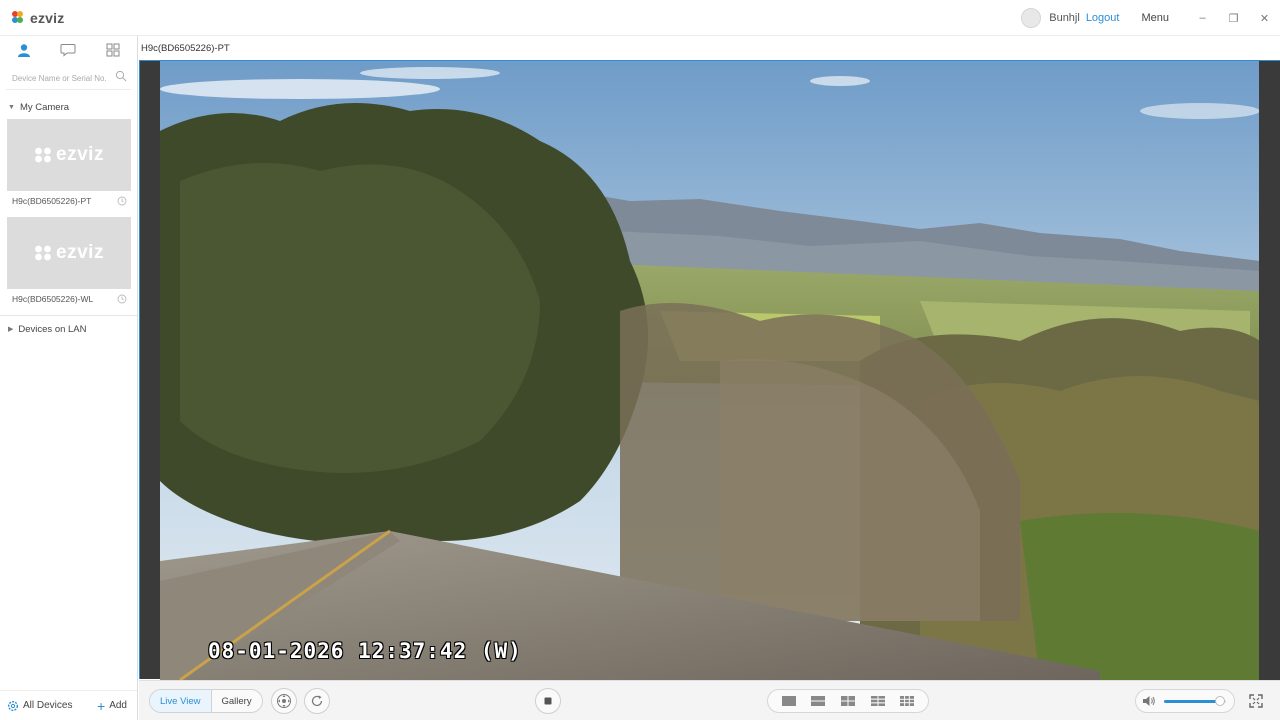 The height and width of the screenshot is (720, 1280). I want to click on layout-two-icon, so click(818, 701).